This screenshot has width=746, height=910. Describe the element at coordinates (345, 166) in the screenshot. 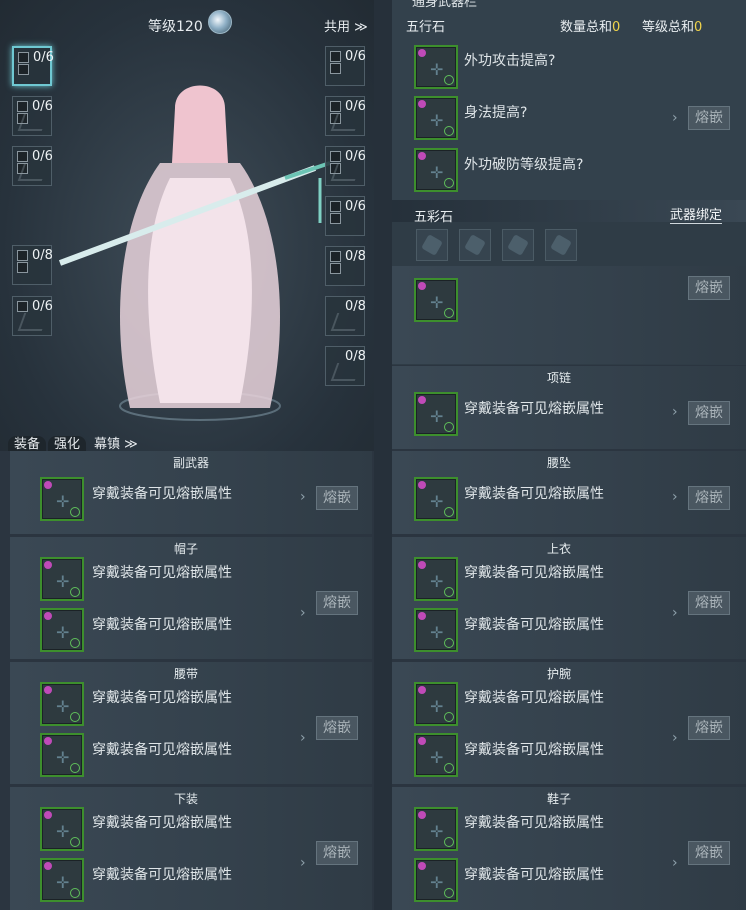

I see `equip-slot-right-3: 0/6` at that location.